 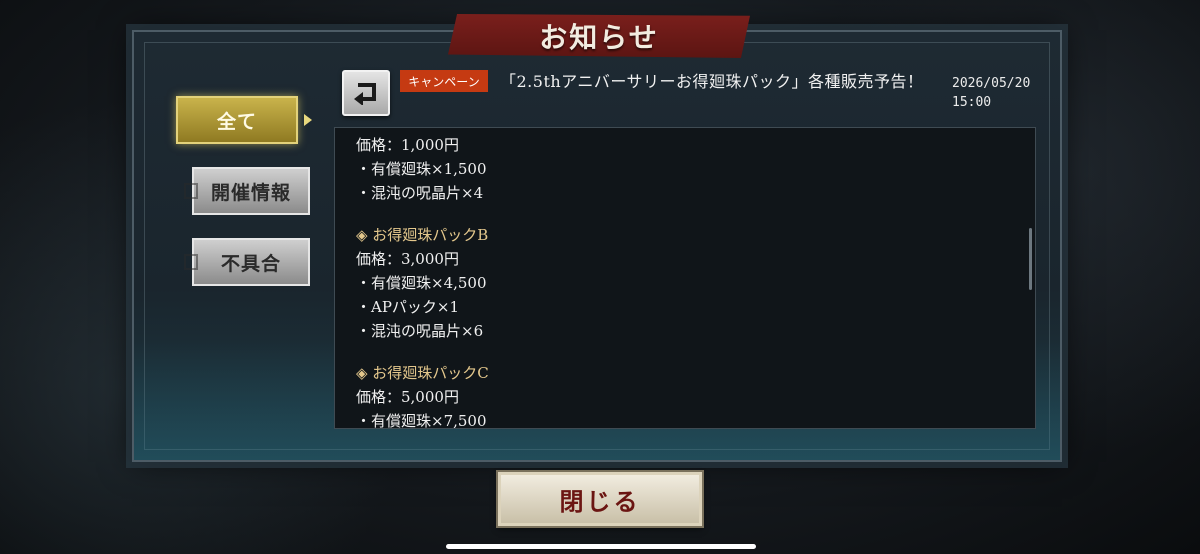 I want to click on close-button: 閉じる, so click(x=600, y=499).